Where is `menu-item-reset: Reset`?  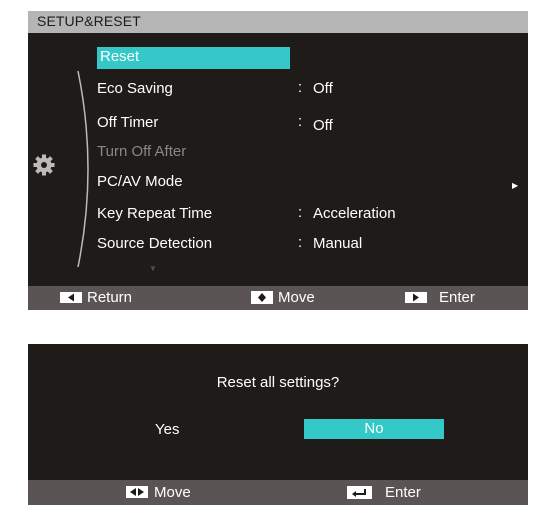
menu-item-reset: Reset is located at coordinates (247, 58).